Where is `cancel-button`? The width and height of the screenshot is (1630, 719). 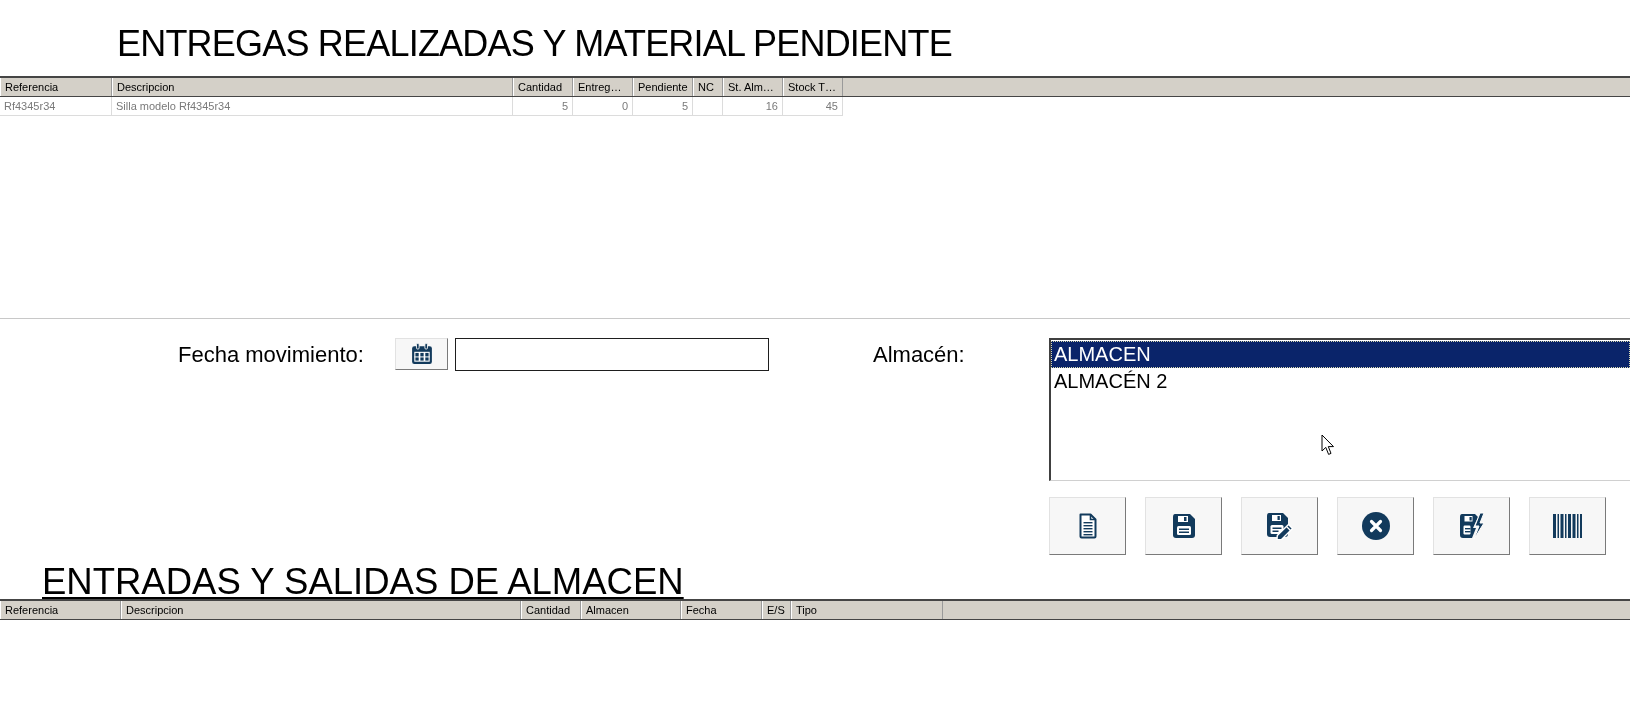
cancel-button is located at coordinates (1375, 526).